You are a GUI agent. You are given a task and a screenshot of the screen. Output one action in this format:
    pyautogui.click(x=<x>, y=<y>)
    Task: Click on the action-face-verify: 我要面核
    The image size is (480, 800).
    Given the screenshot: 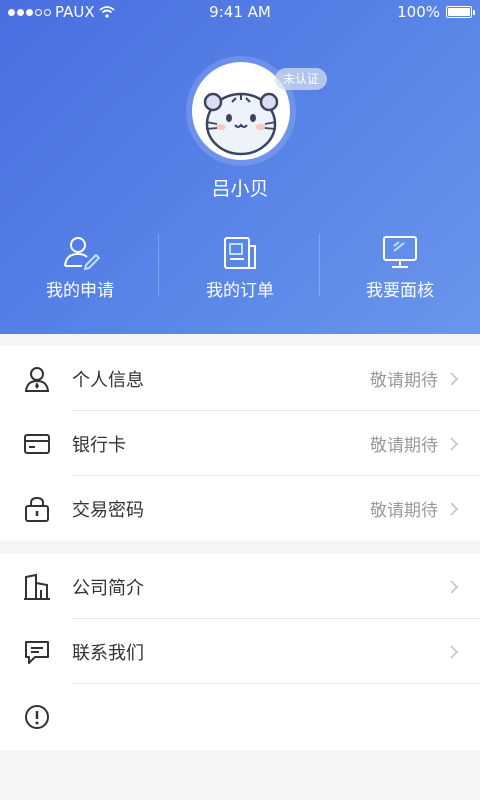 What is the action you would take?
    pyautogui.click(x=400, y=266)
    